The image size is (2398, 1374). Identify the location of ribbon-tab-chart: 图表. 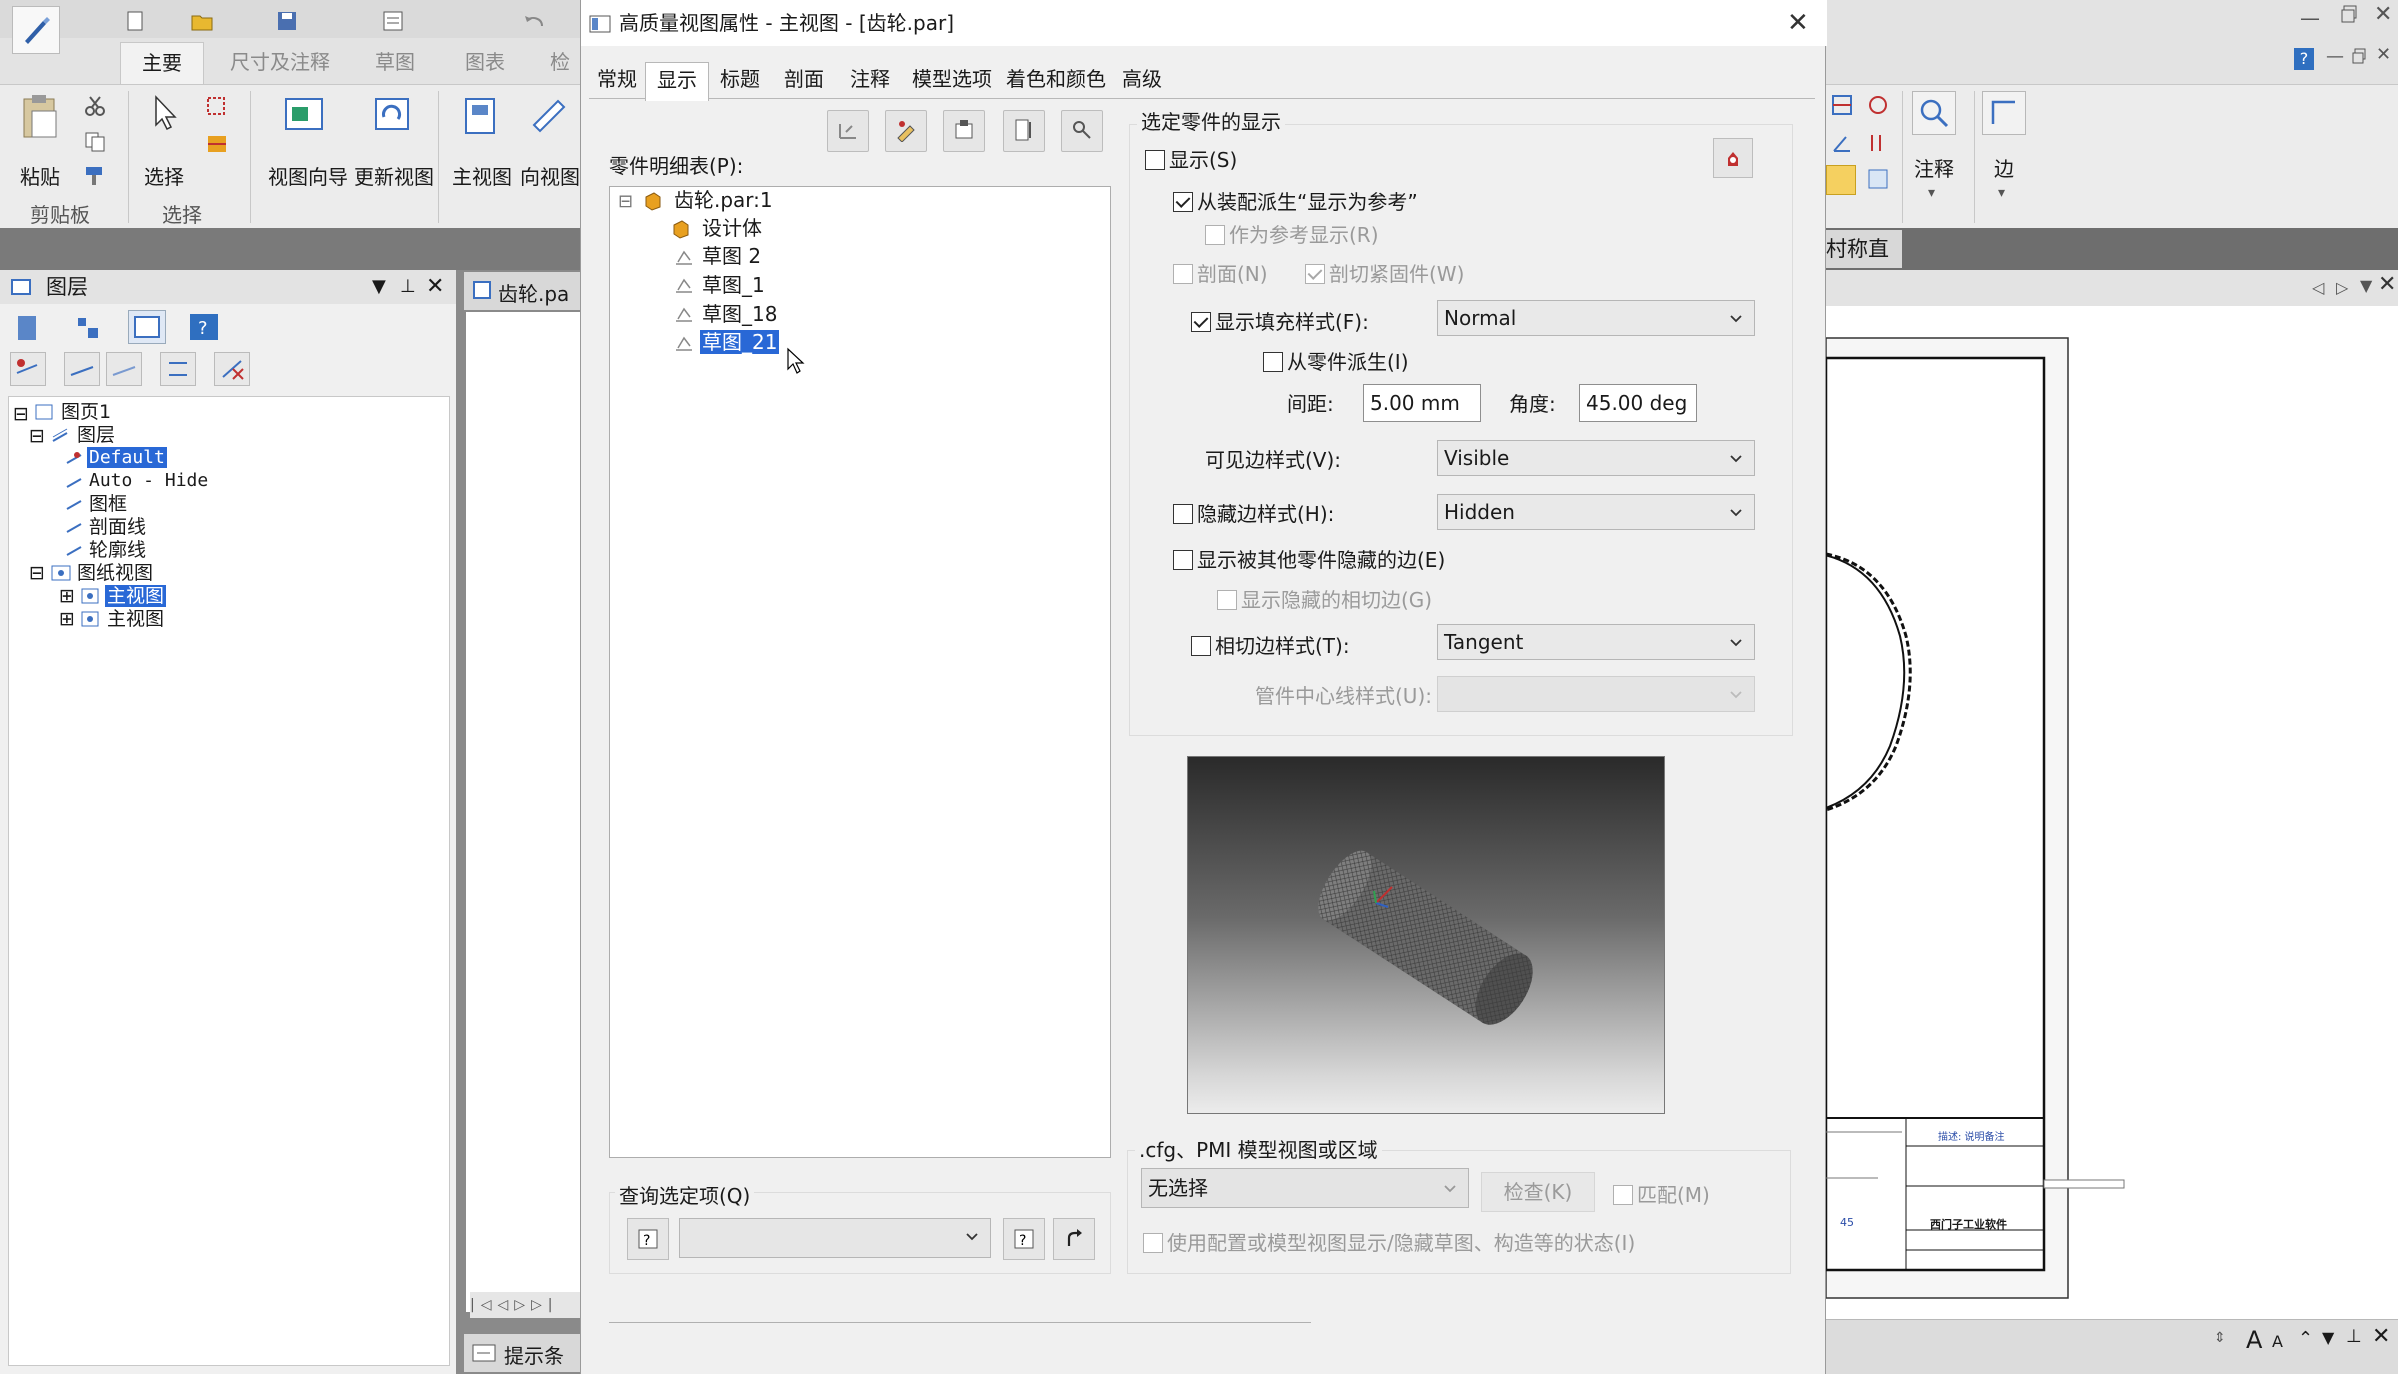
(485, 63).